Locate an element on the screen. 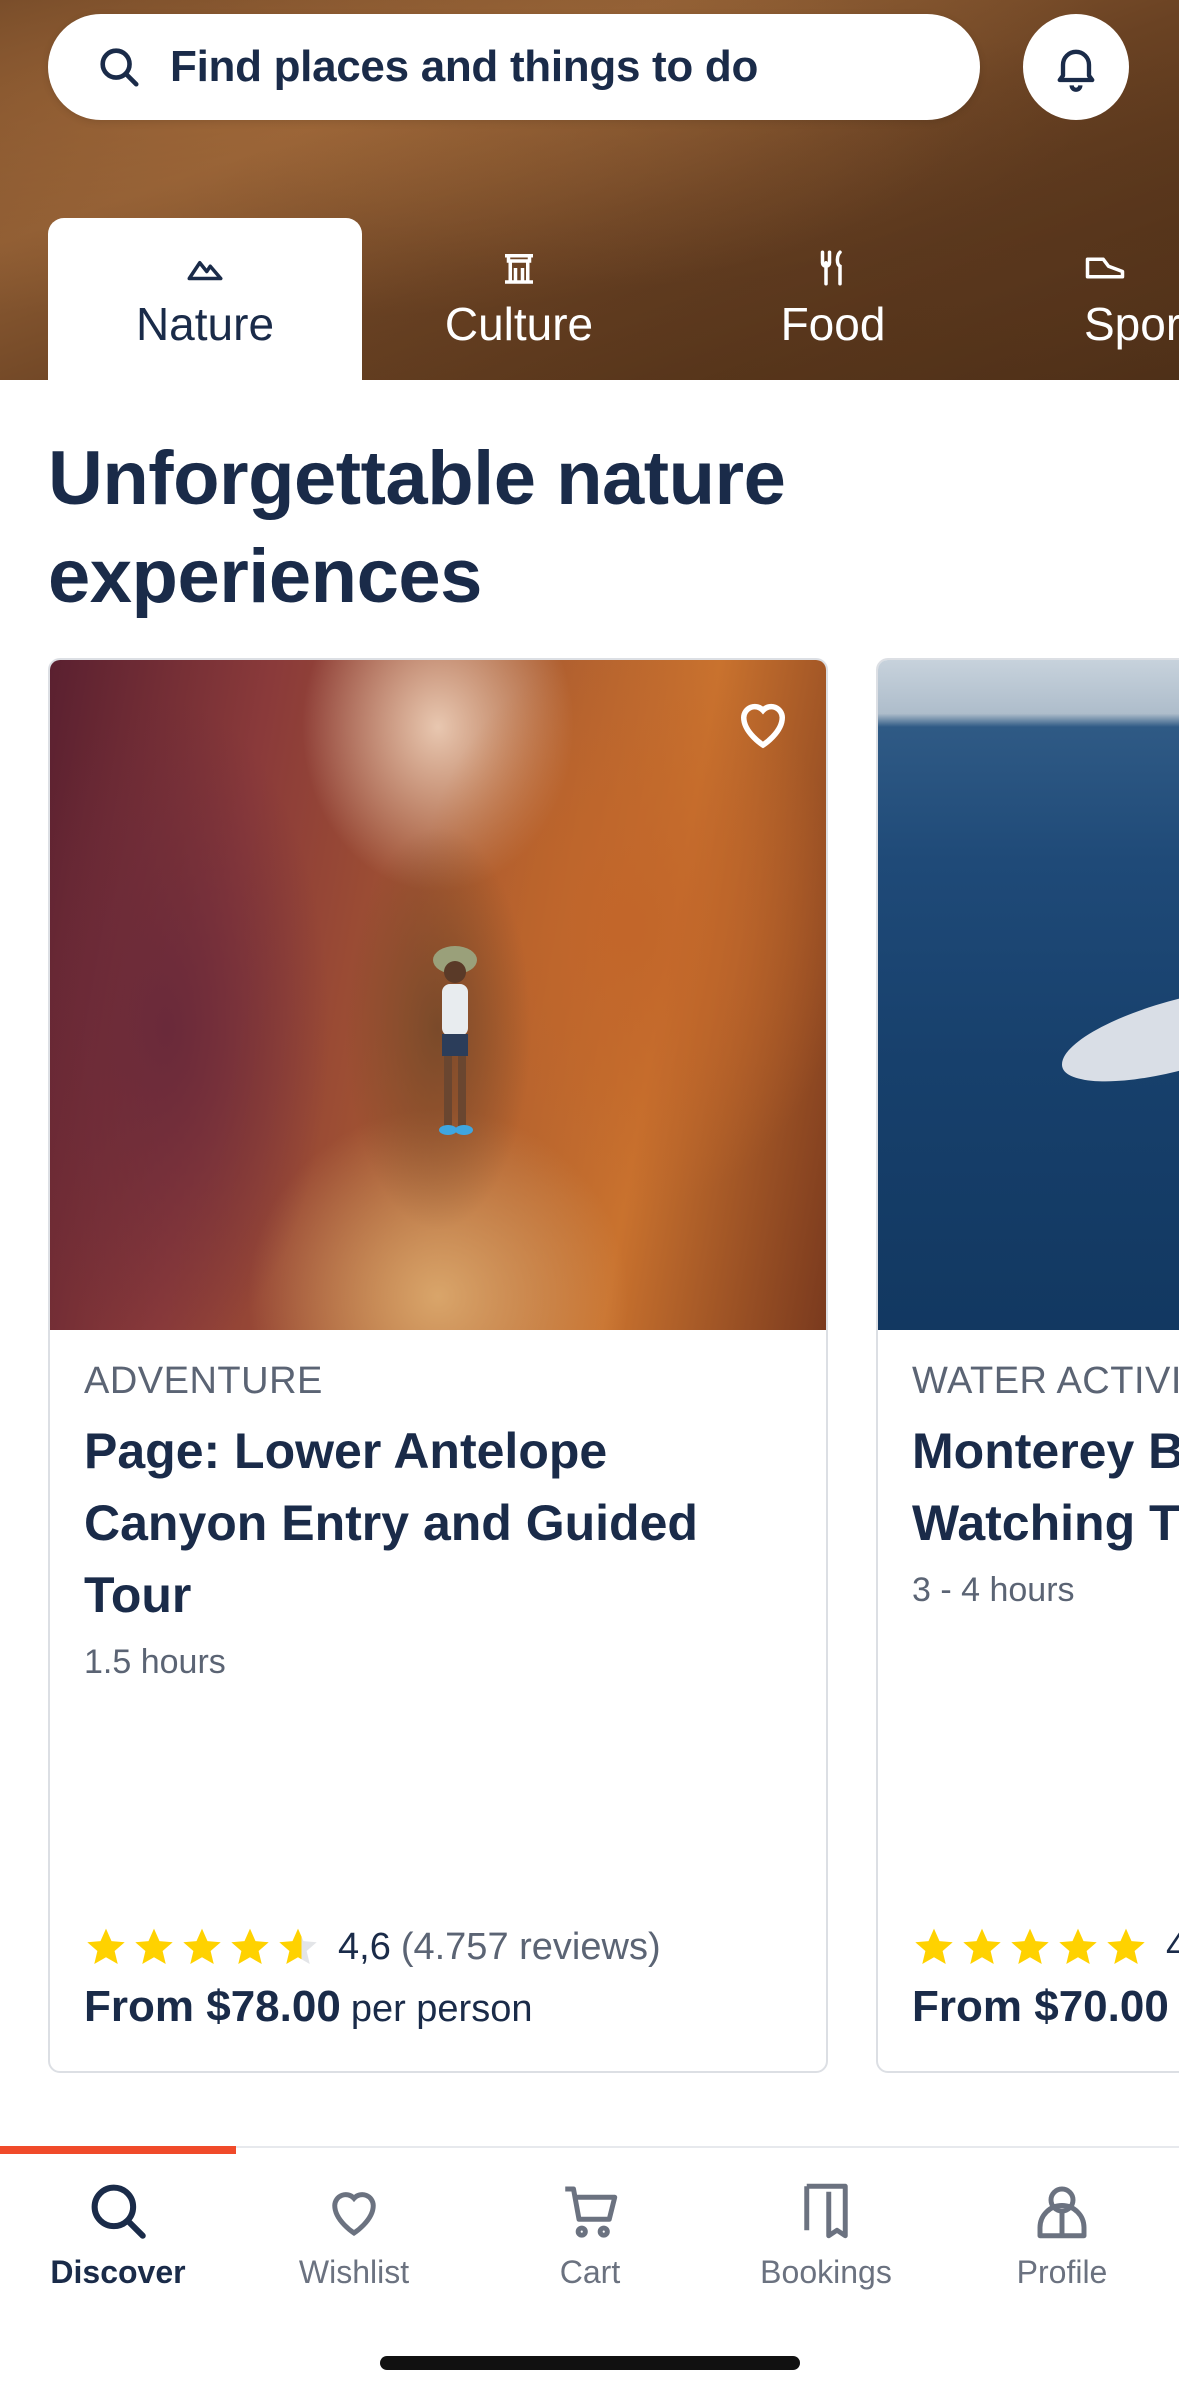 The height and width of the screenshot is (2396, 1179). wishlist-heart-icon is located at coordinates (763, 723).